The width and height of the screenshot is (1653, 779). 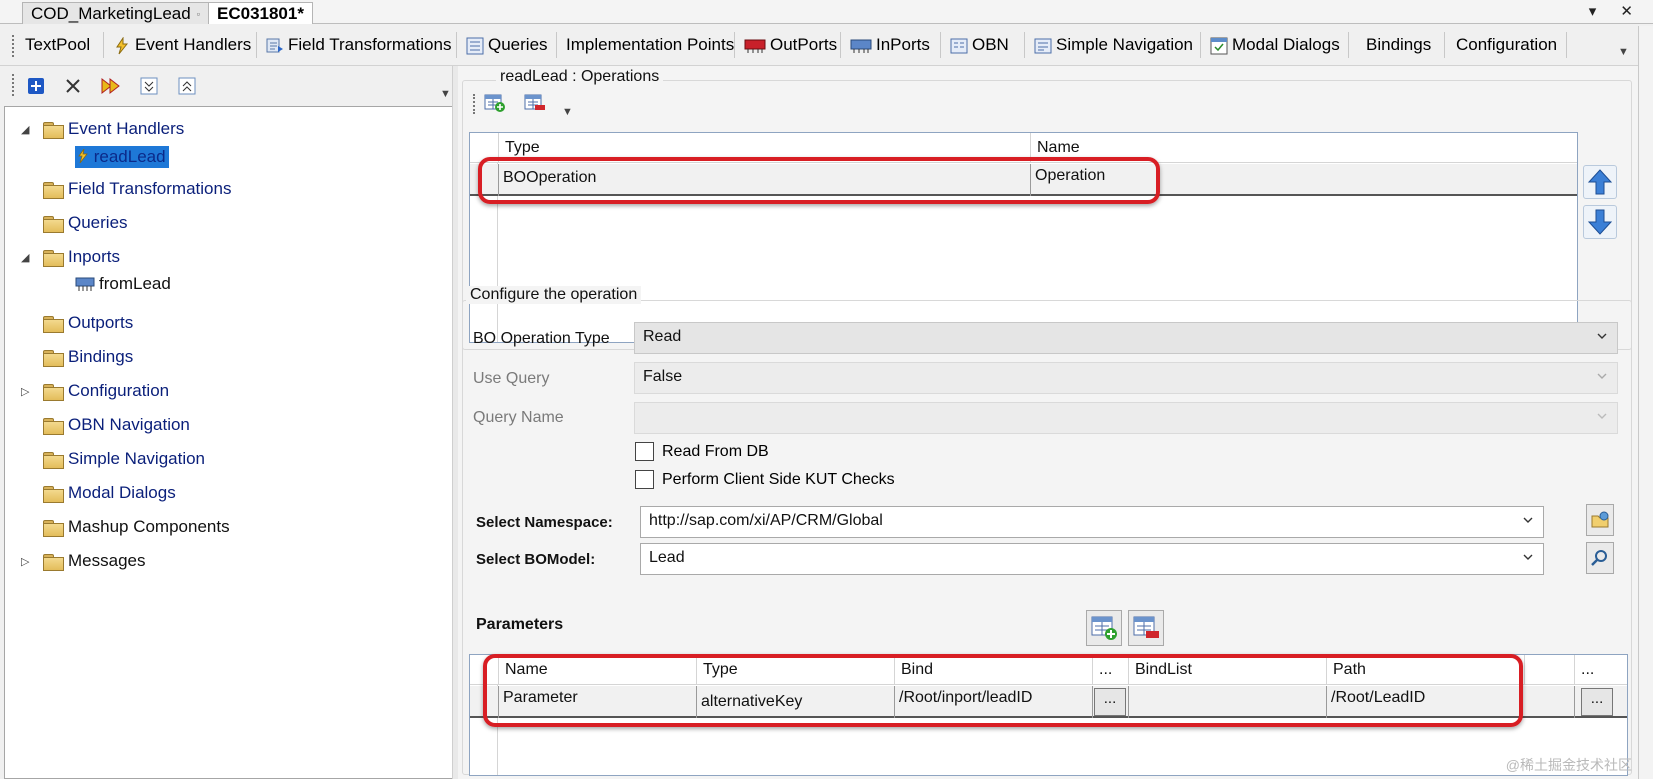 I want to click on remove-parameter-button, so click(x=1146, y=628).